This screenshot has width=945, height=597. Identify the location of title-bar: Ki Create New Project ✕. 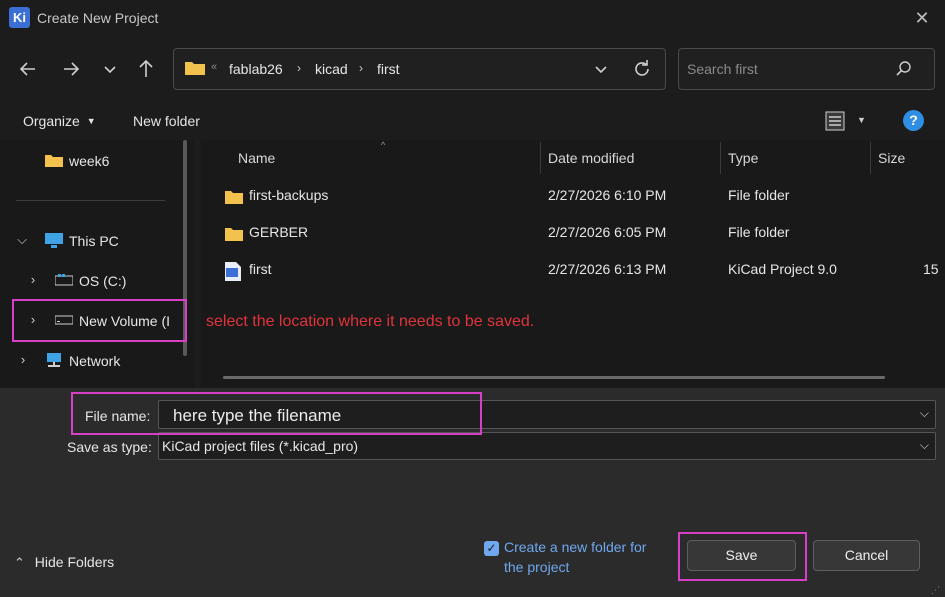
(472, 19).